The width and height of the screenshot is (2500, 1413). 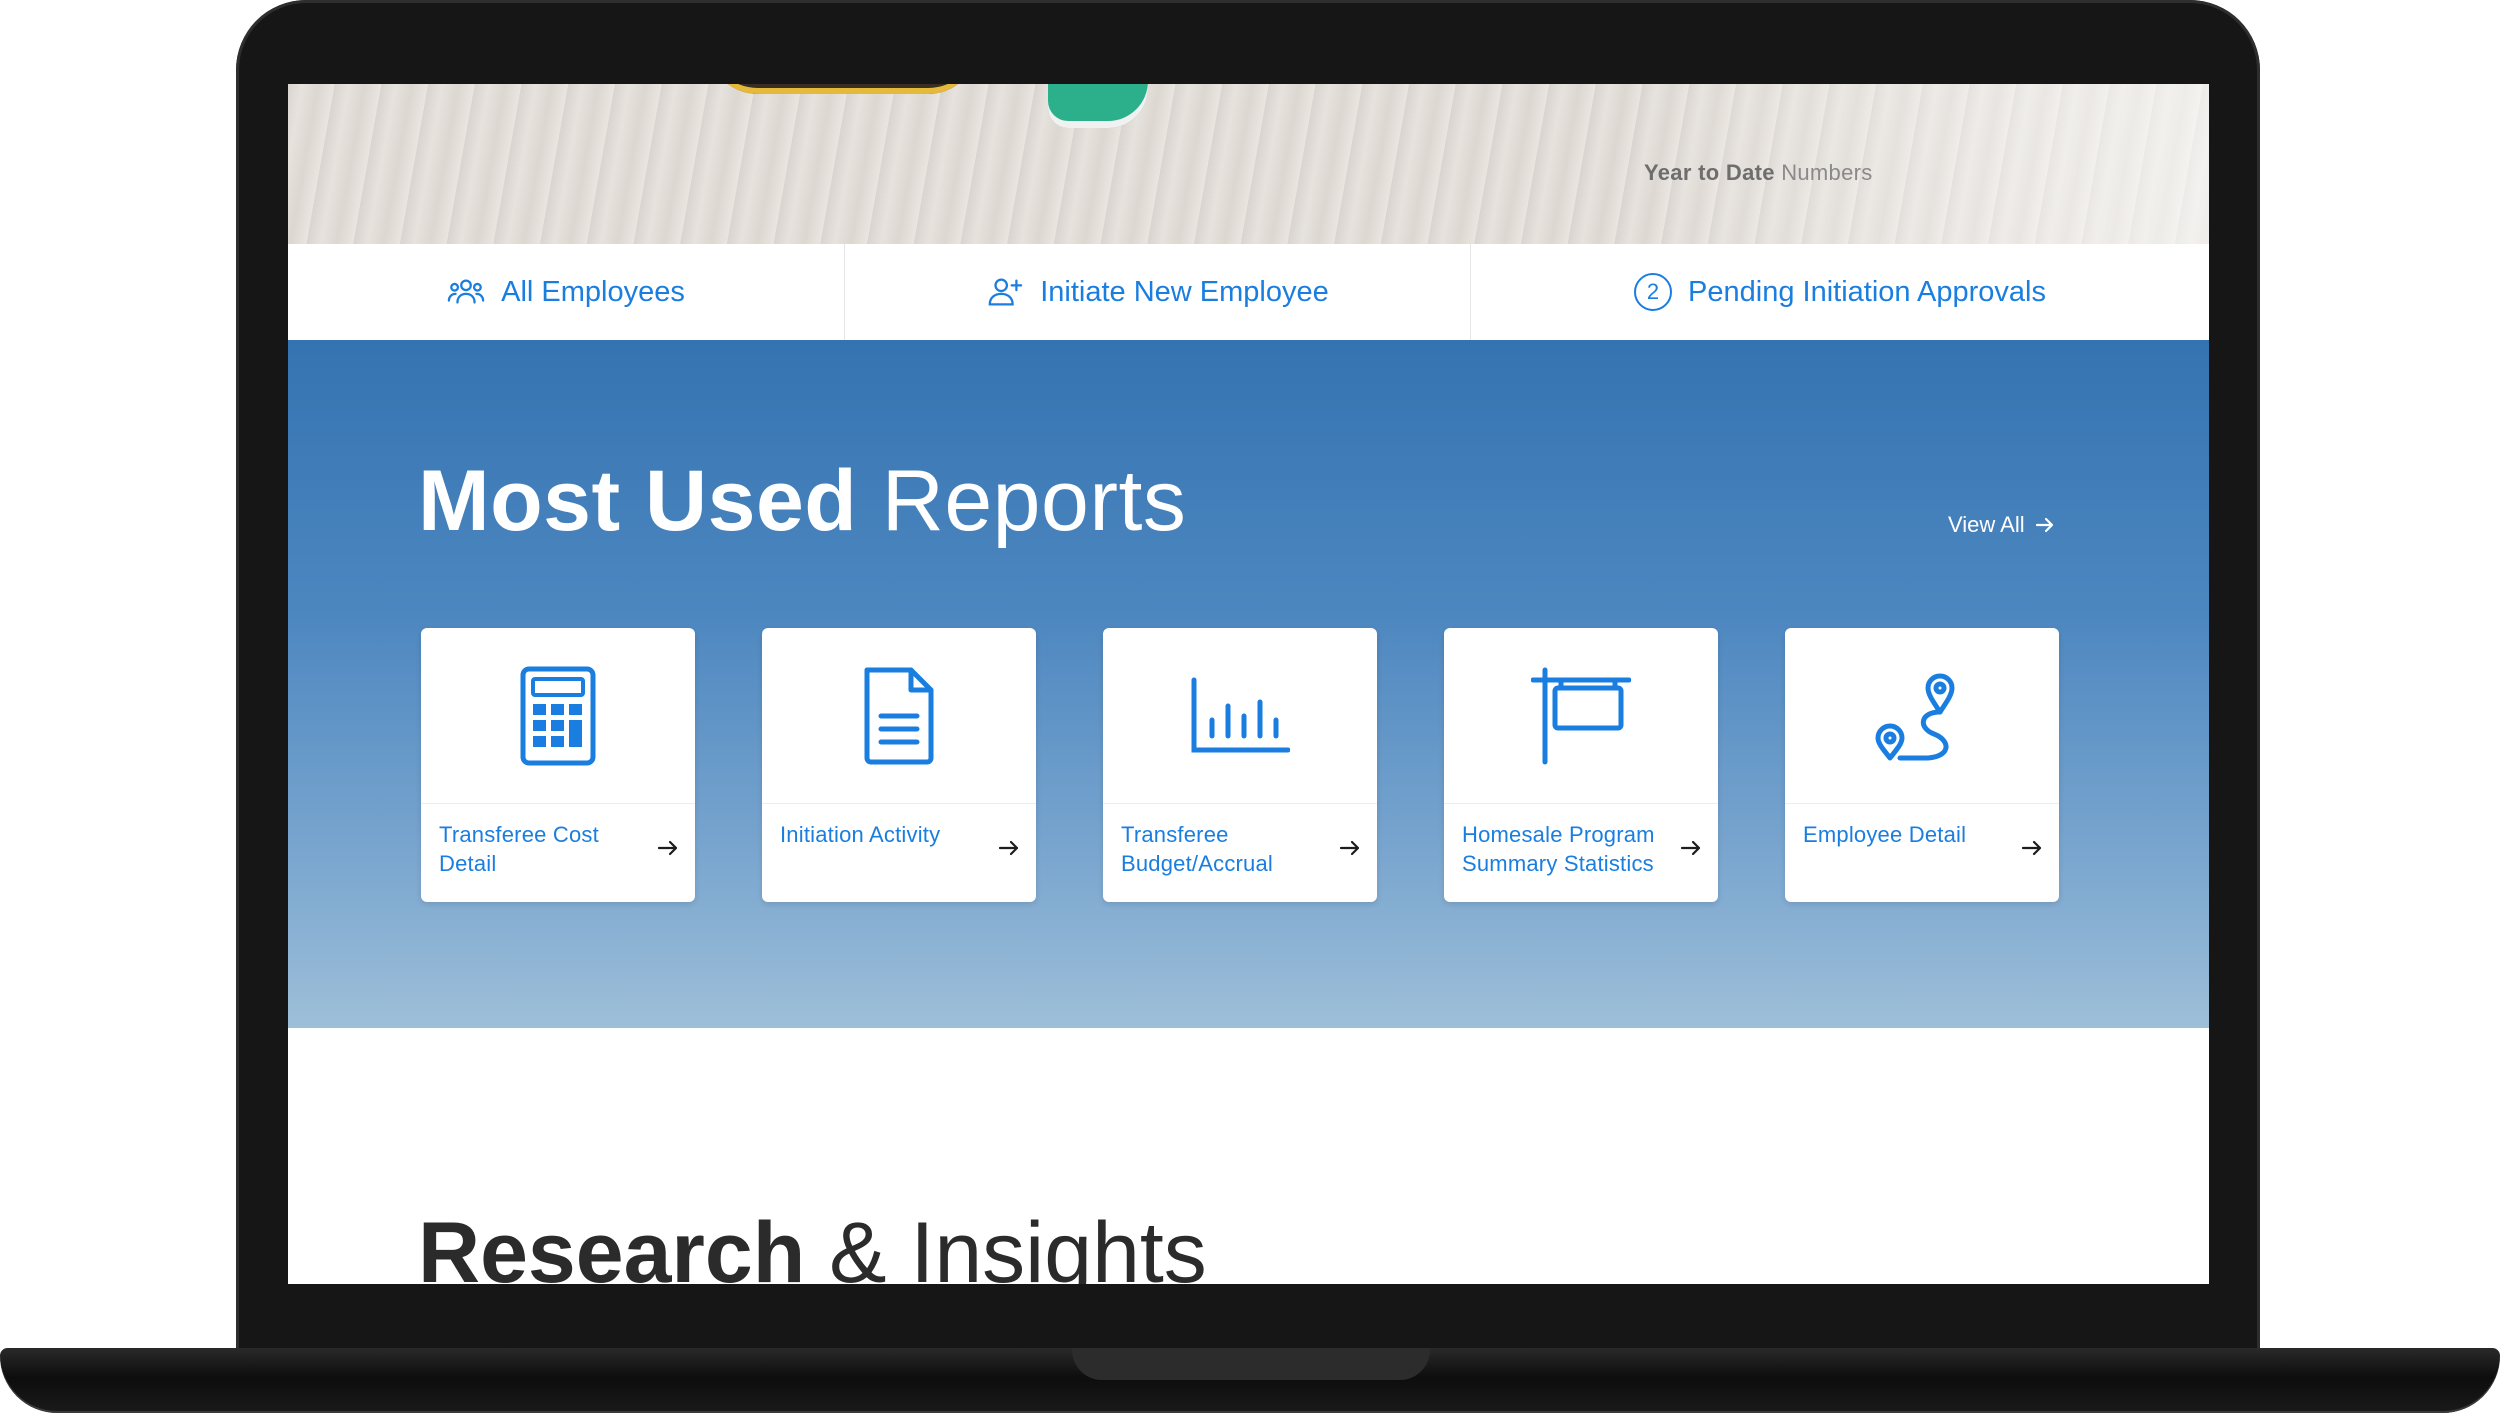 What do you see at coordinates (466, 291) in the screenshot?
I see `users-icon` at bounding box center [466, 291].